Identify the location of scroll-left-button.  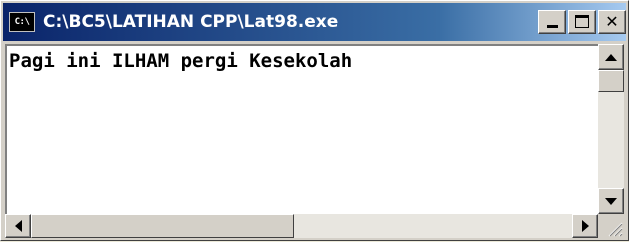
(18, 226).